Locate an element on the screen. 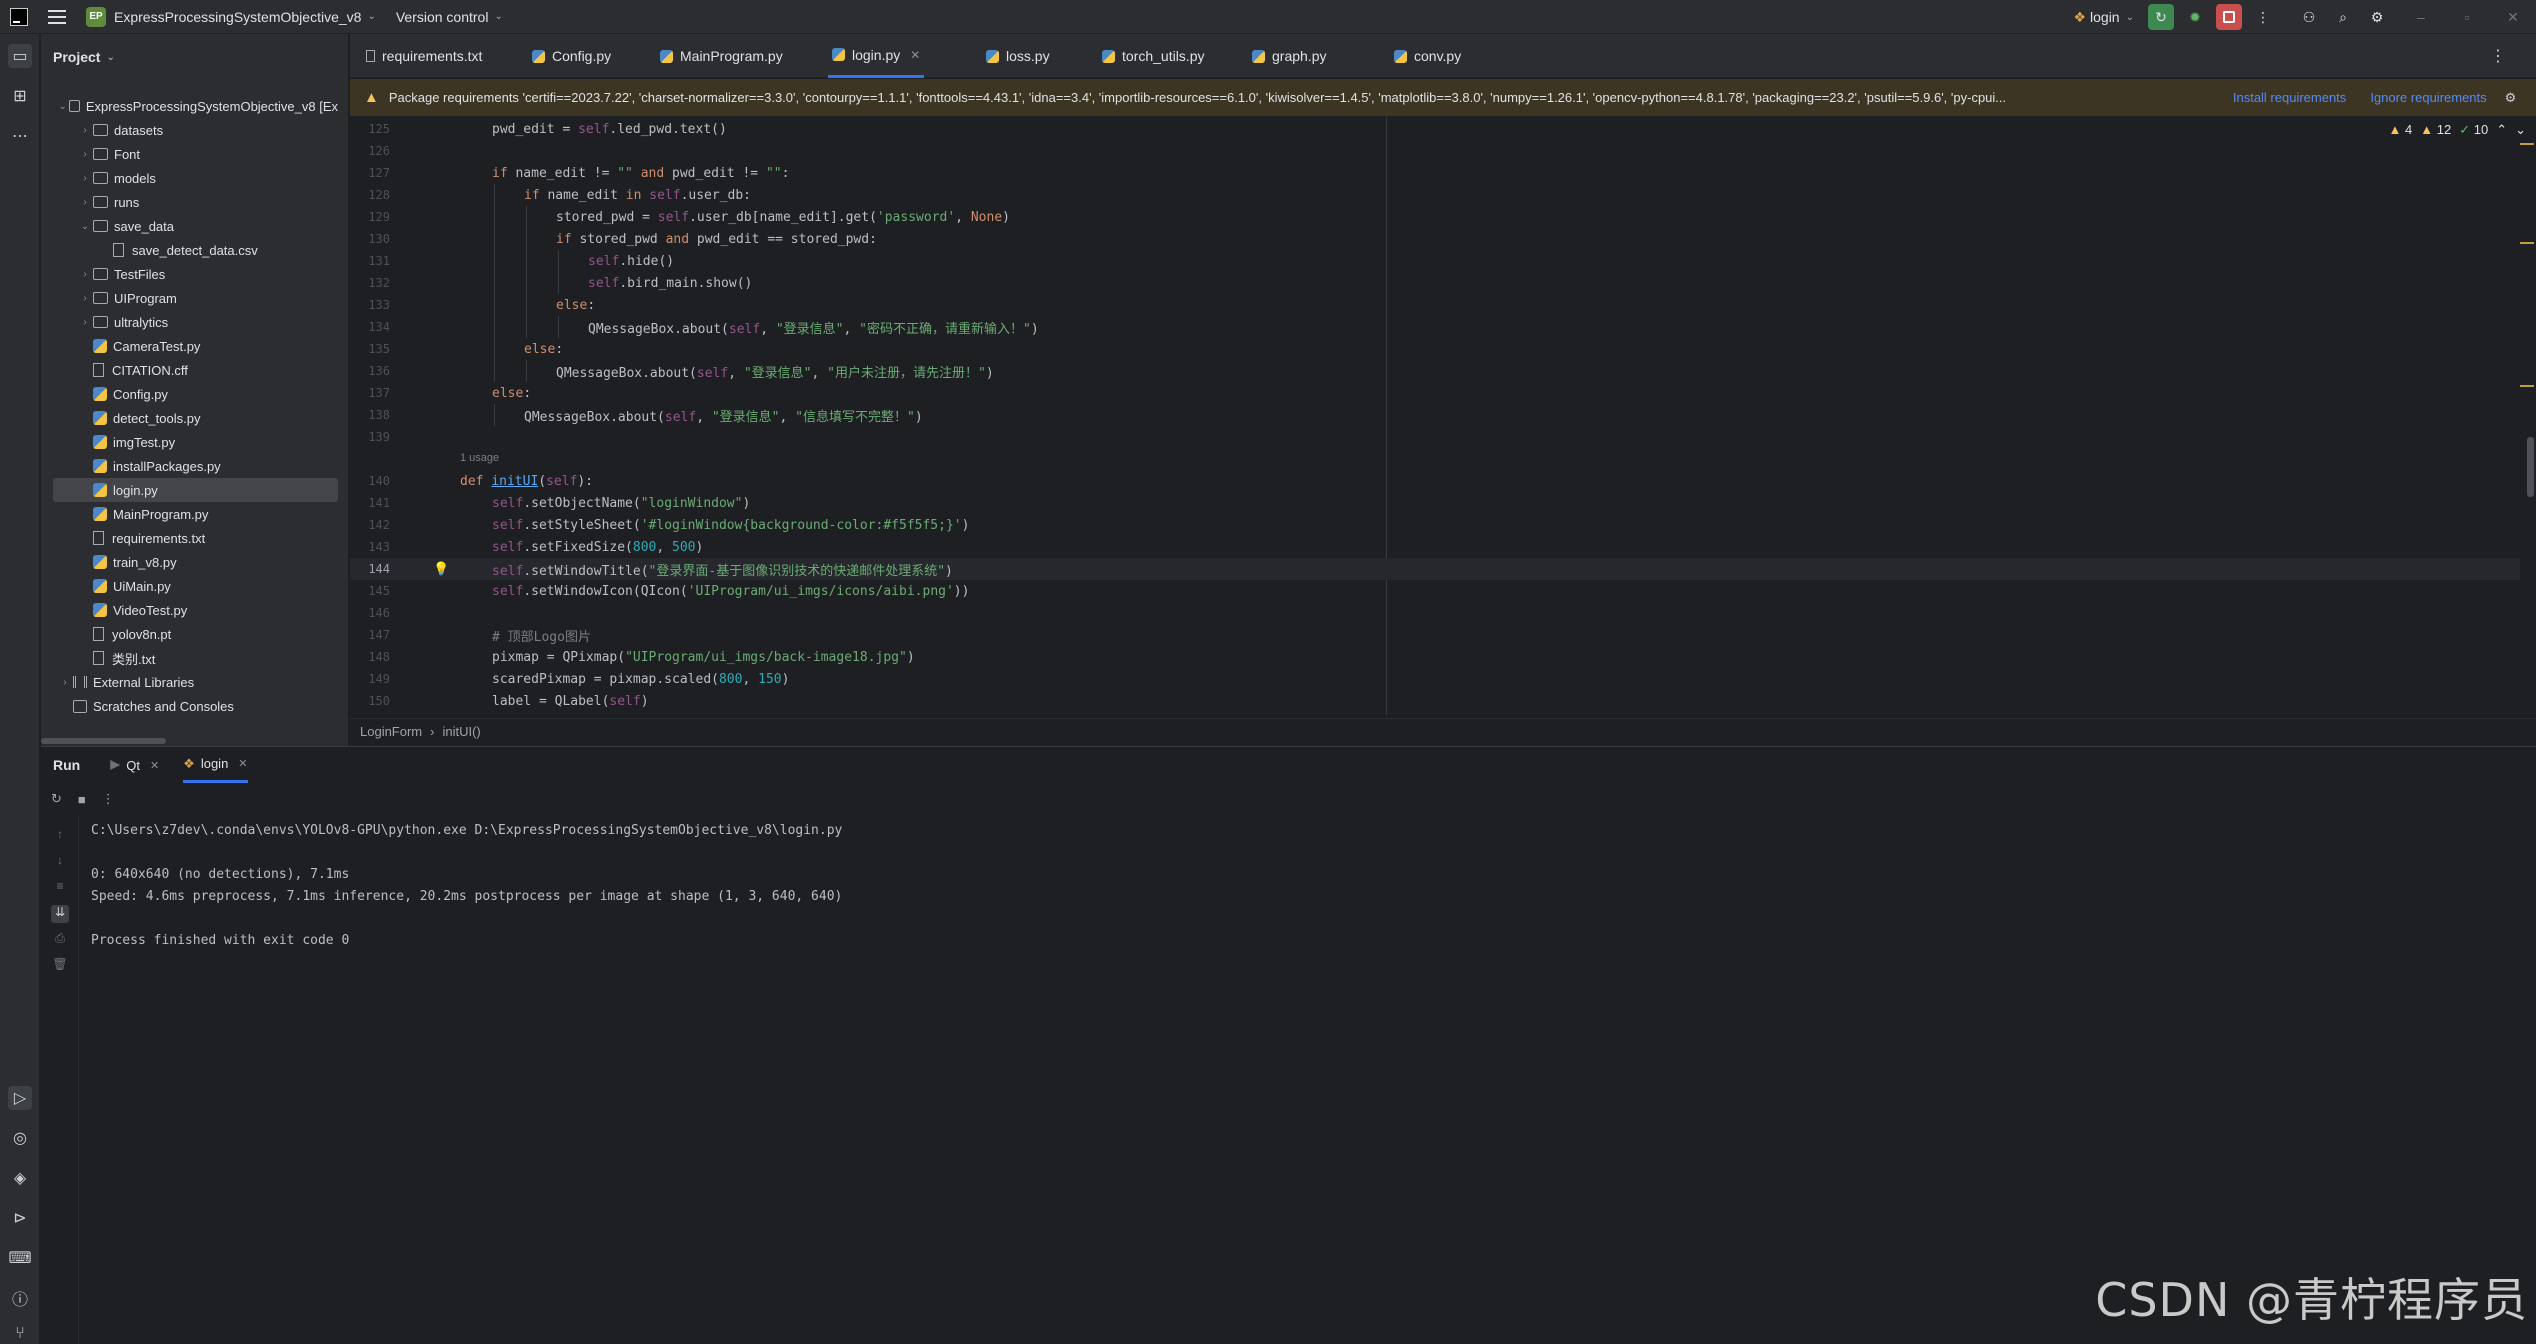 This screenshot has width=2536, height=1344. run-tab-login: ❖ login ✕ is located at coordinates (215, 765).